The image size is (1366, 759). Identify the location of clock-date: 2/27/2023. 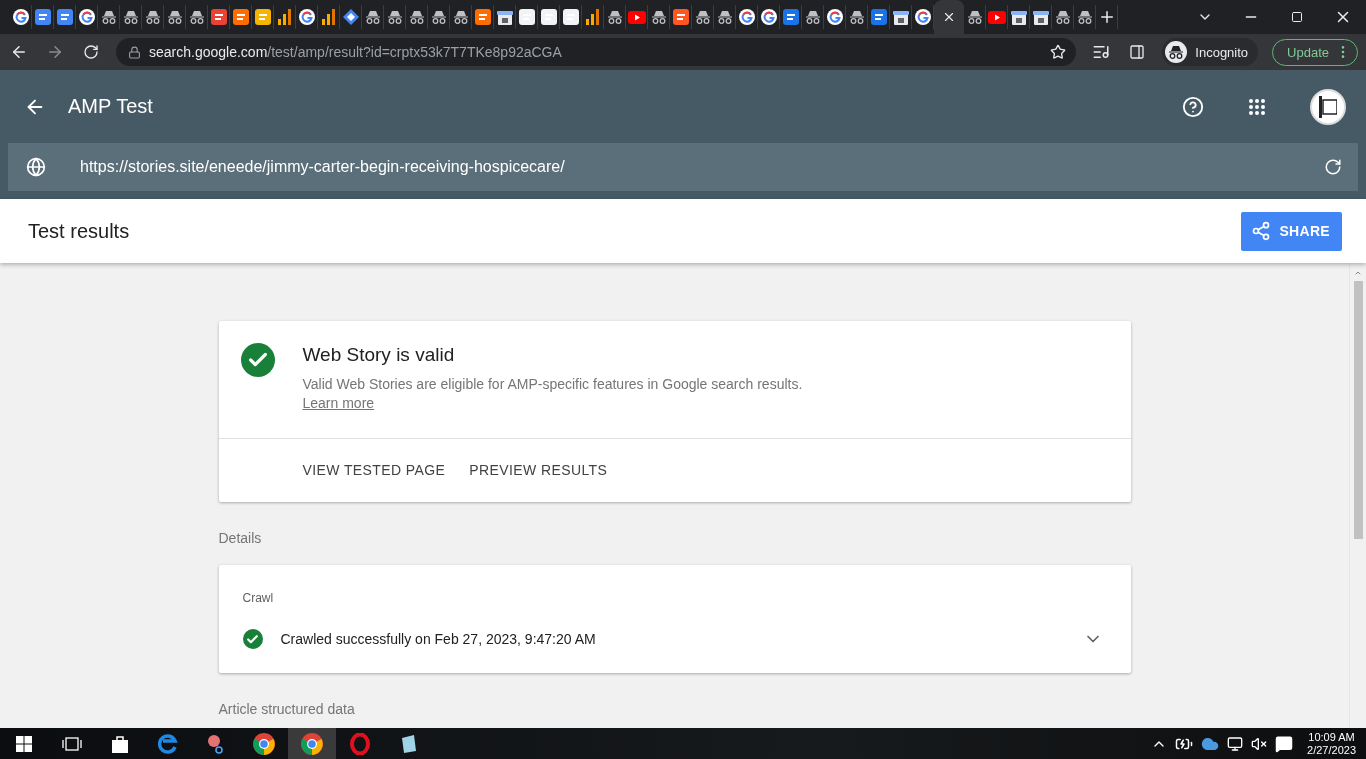
(1331, 750).